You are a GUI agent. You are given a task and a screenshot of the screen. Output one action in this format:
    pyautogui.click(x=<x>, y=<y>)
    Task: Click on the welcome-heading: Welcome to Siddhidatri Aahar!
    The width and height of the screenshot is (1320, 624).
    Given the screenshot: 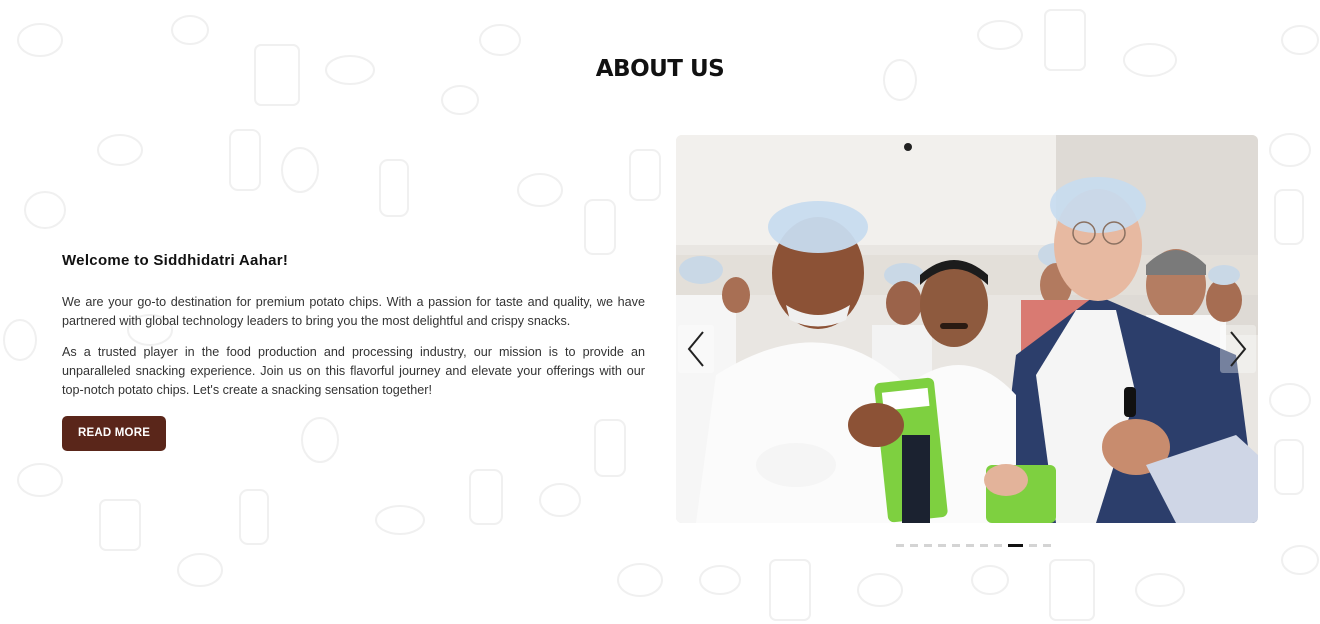 What is the action you would take?
    pyautogui.click(x=175, y=260)
    